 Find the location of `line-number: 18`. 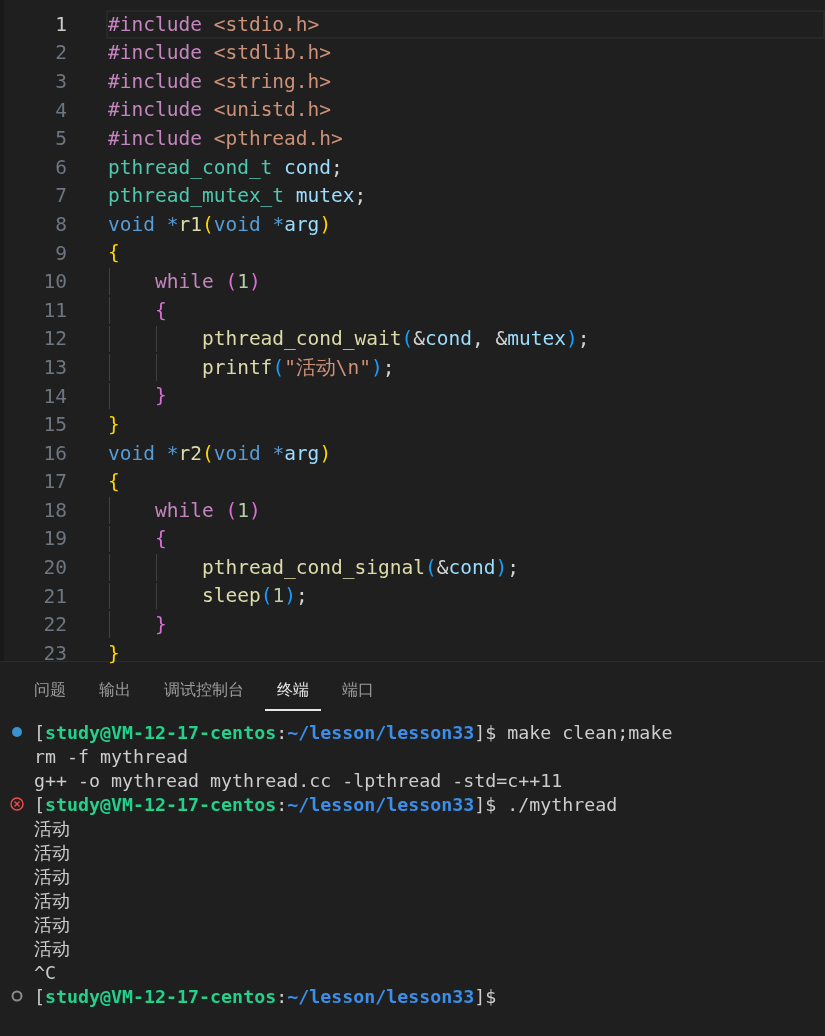

line-number: 18 is located at coordinates (54, 510).